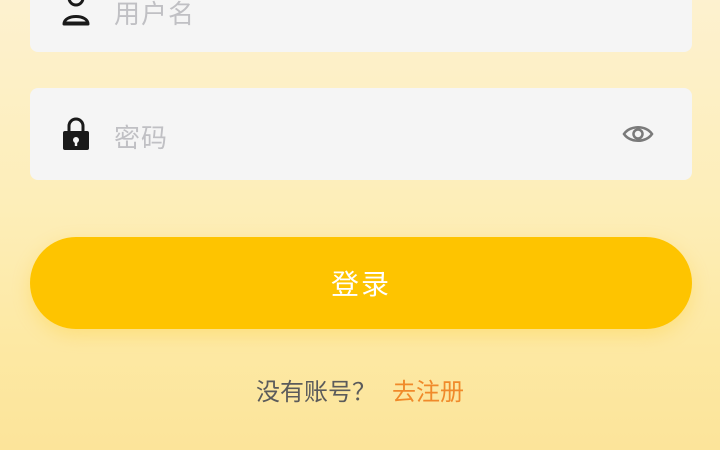  I want to click on lock-icon, so click(76, 134).